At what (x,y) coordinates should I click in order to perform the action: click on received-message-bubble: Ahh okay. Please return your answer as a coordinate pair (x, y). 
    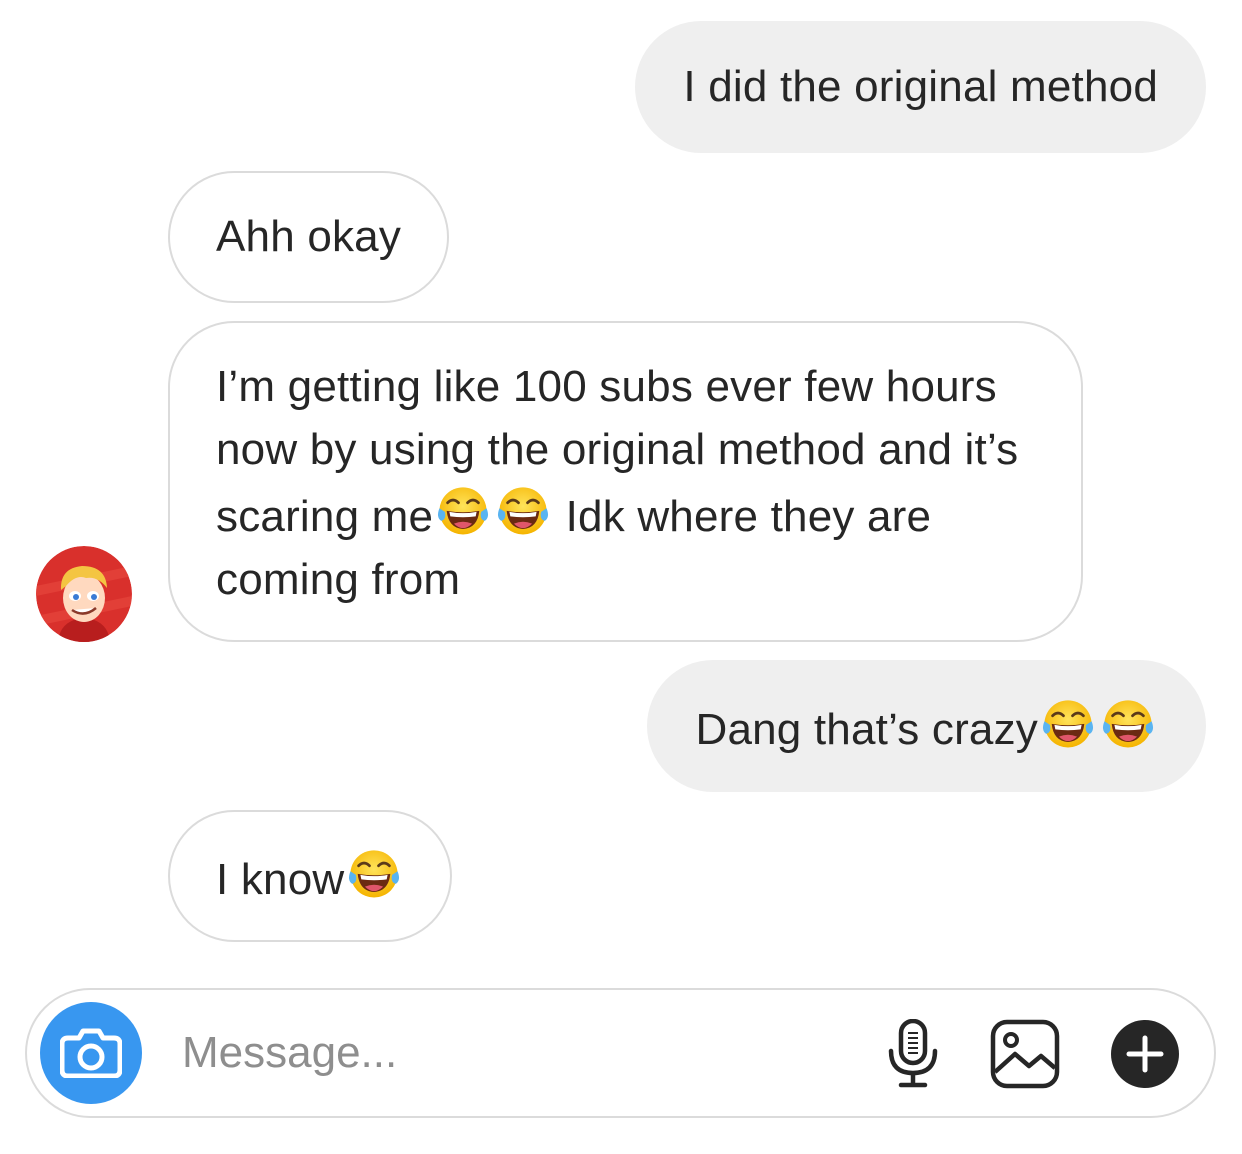
    Looking at the image, I should click on (309, 237).